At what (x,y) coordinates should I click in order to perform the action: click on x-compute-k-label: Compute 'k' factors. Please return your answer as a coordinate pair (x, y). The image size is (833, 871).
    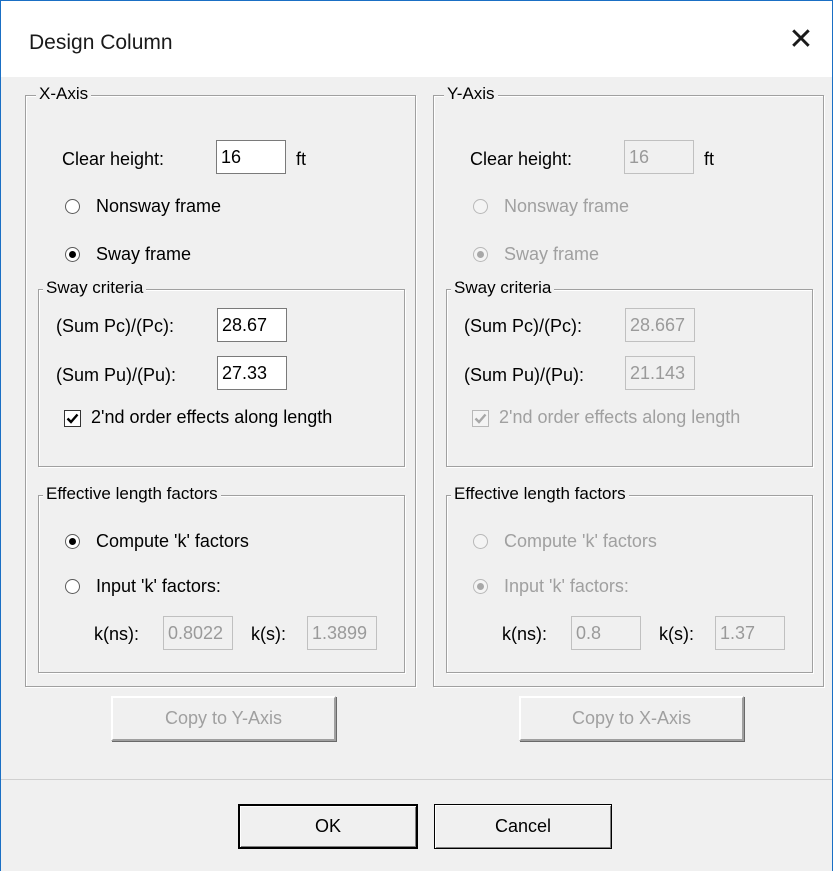
    Looking at the image, I should click on (172, 541).